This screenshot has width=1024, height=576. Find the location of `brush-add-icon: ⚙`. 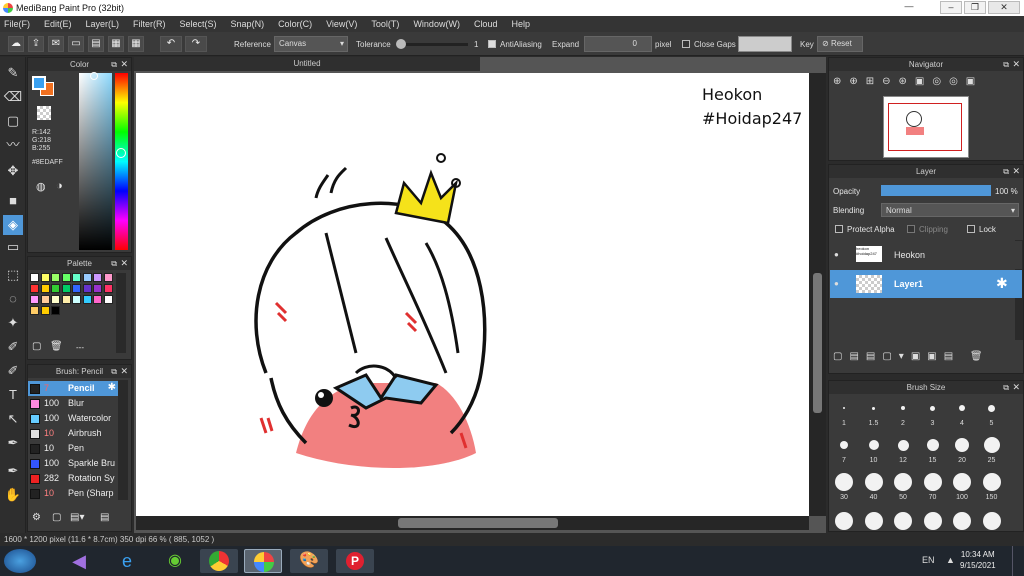

brush-add-icon: ⚙ is located at coordinates (36, 517).